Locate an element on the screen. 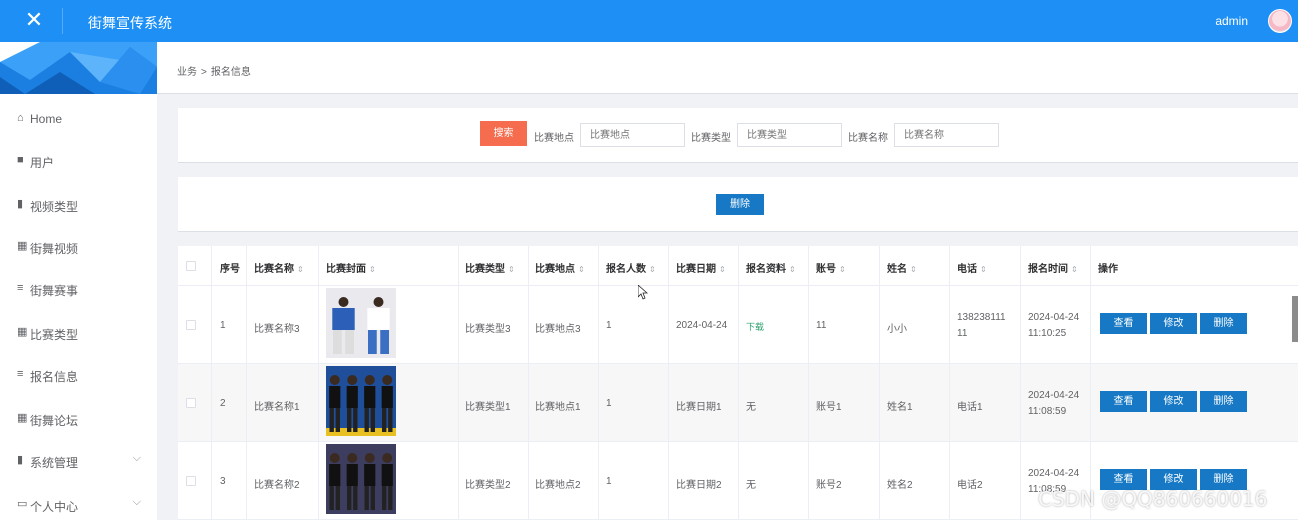 Image resolution: width=1298 pixels, height=520 pixels. column-header-label: 比赛名称 is located at coordinates (274, 269).